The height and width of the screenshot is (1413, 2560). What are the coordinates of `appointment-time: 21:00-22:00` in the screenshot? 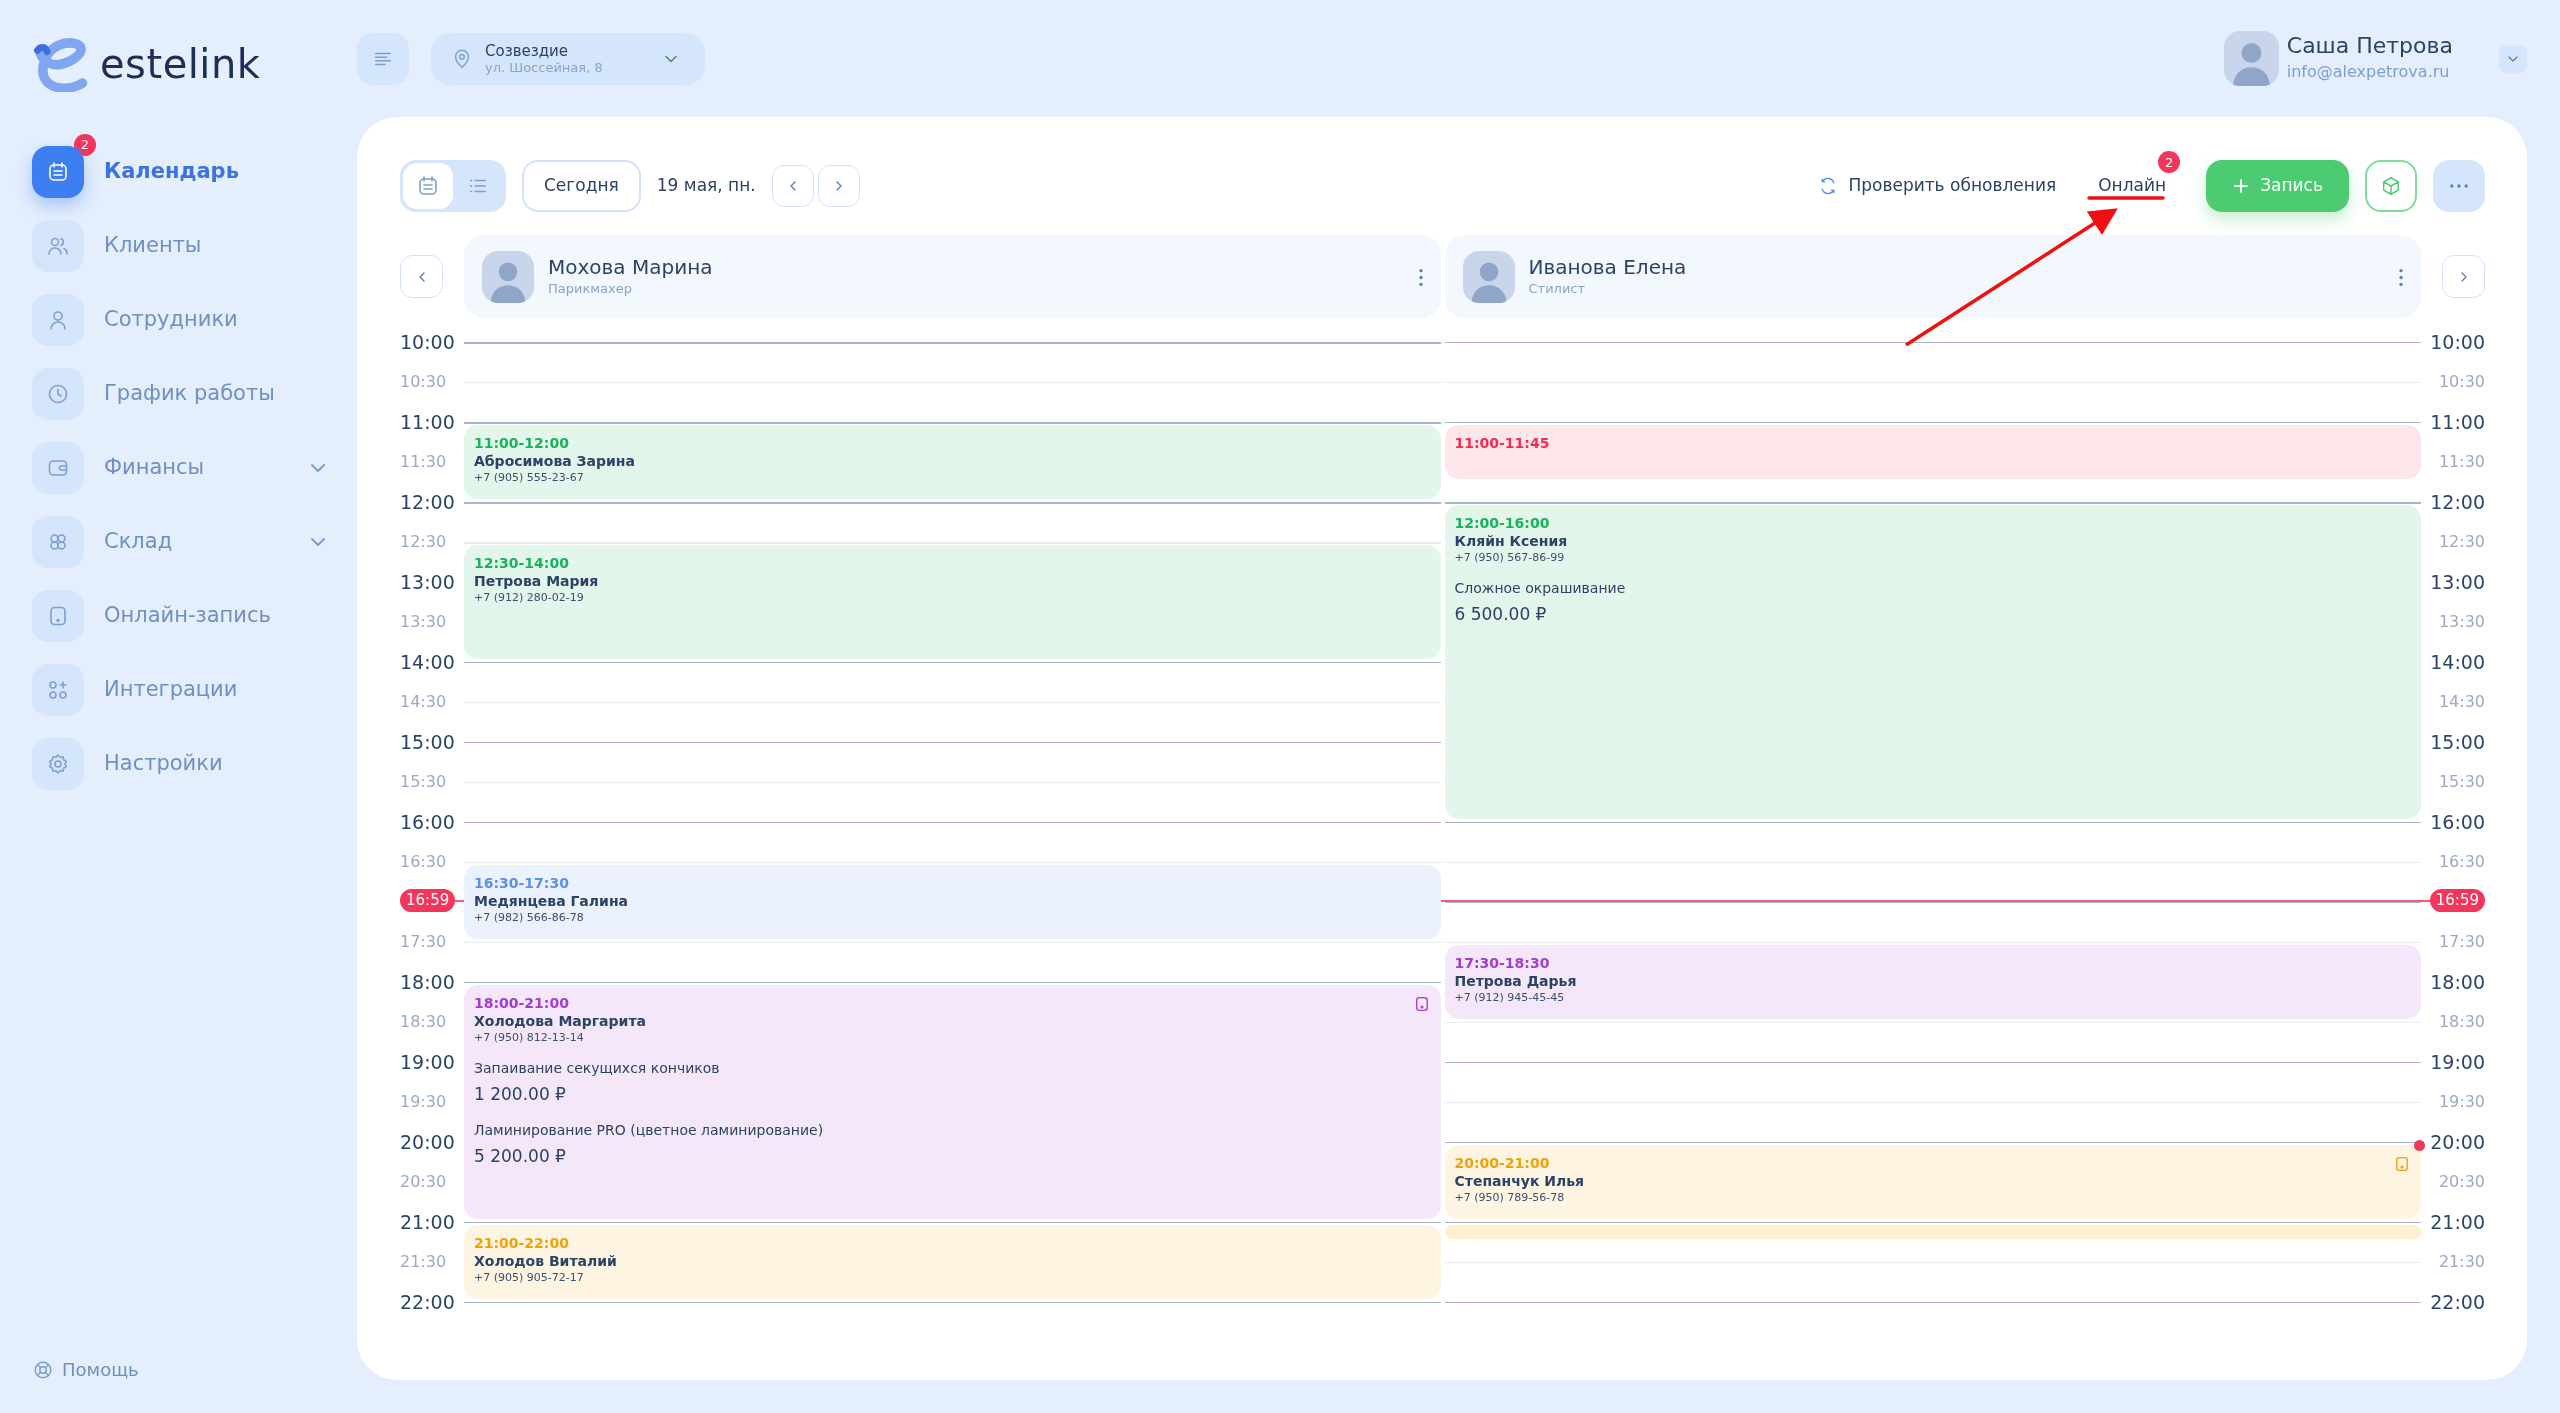 It's located at (522, 1243).